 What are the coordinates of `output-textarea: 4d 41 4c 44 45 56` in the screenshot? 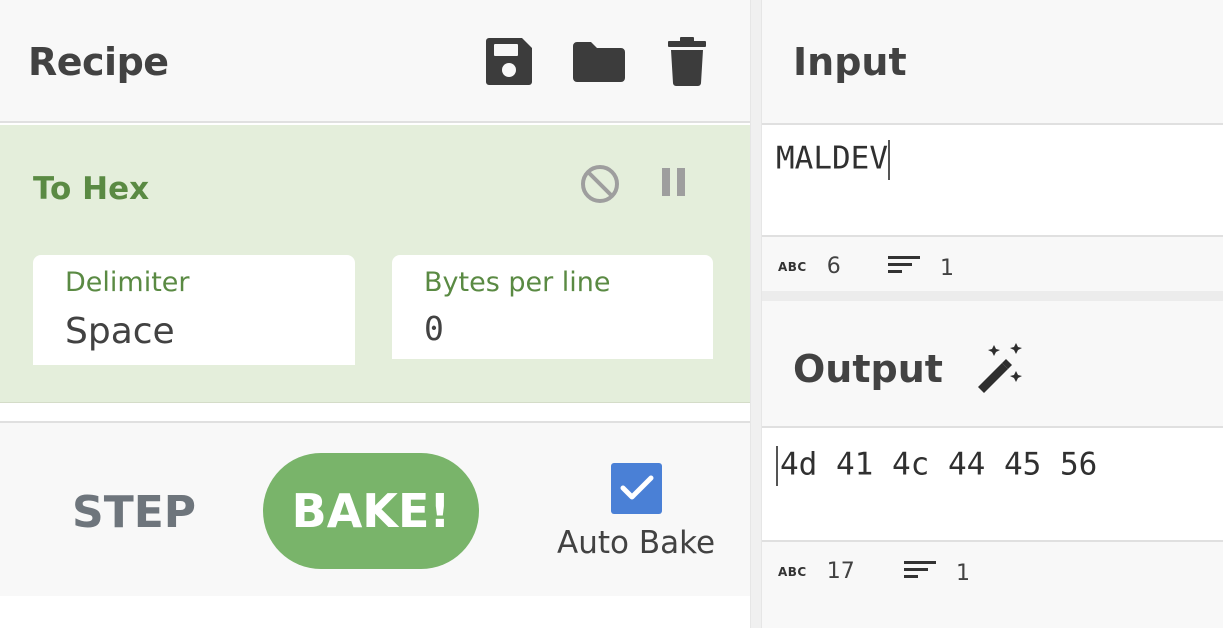 It's located at (936, 466).